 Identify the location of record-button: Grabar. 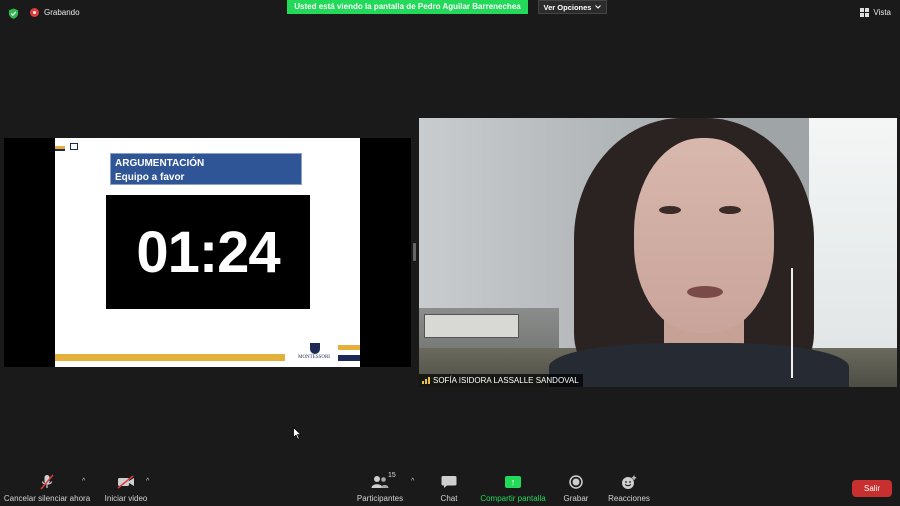
(576, 488).